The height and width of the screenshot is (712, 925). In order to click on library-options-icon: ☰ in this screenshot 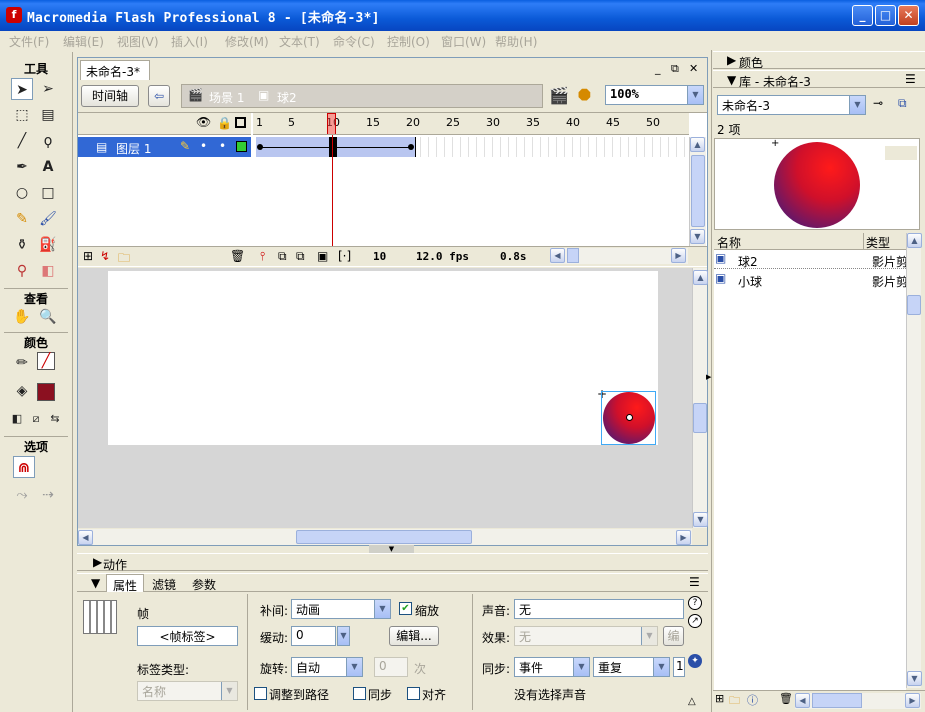, I will do `click(910, 79)`.